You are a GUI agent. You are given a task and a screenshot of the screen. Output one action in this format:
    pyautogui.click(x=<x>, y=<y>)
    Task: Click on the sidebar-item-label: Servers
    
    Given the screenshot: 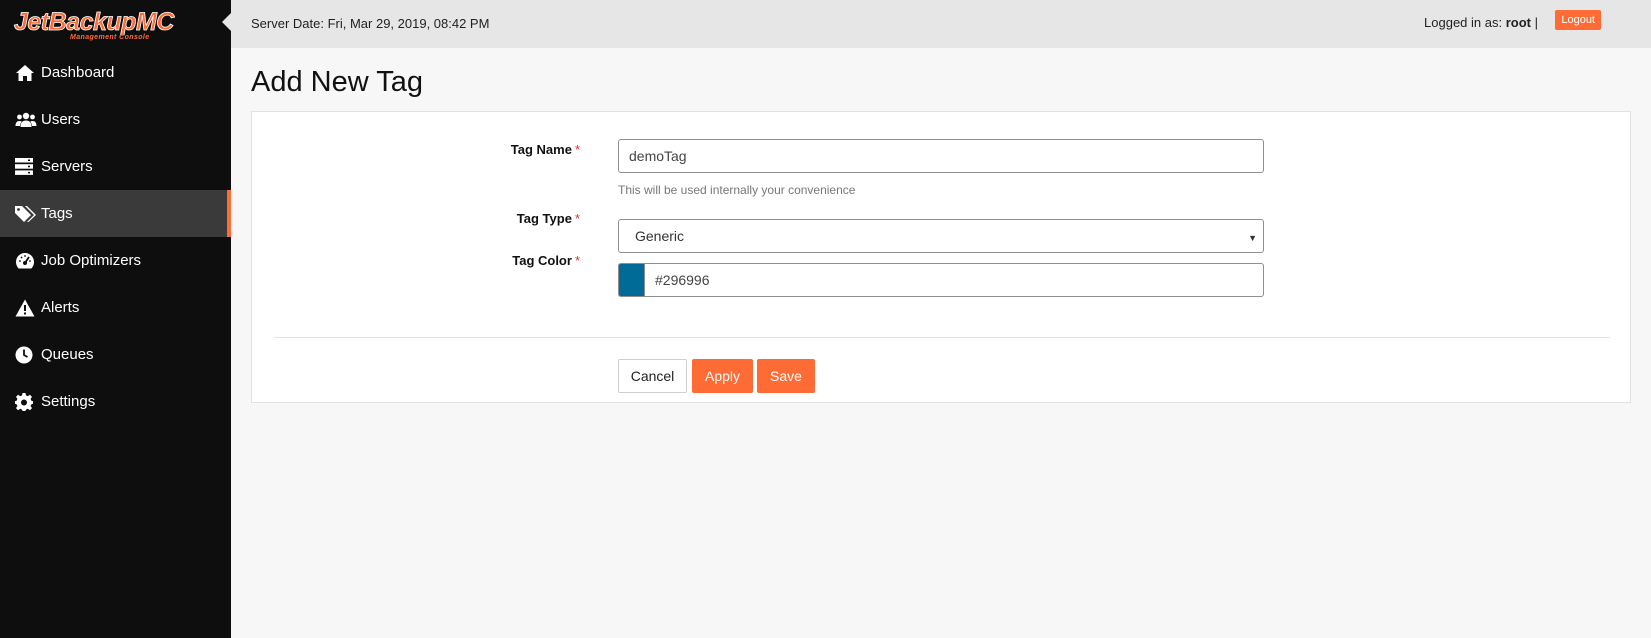 What is the action you would take?
    pyautogui.click(x=67, y=166)
    